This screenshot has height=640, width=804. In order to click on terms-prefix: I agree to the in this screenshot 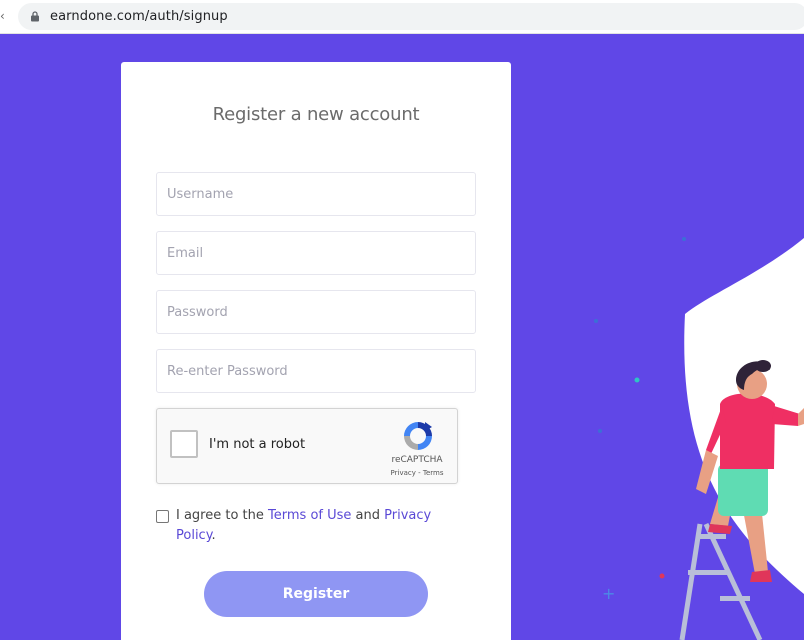, I will do `click(222, 515)`.